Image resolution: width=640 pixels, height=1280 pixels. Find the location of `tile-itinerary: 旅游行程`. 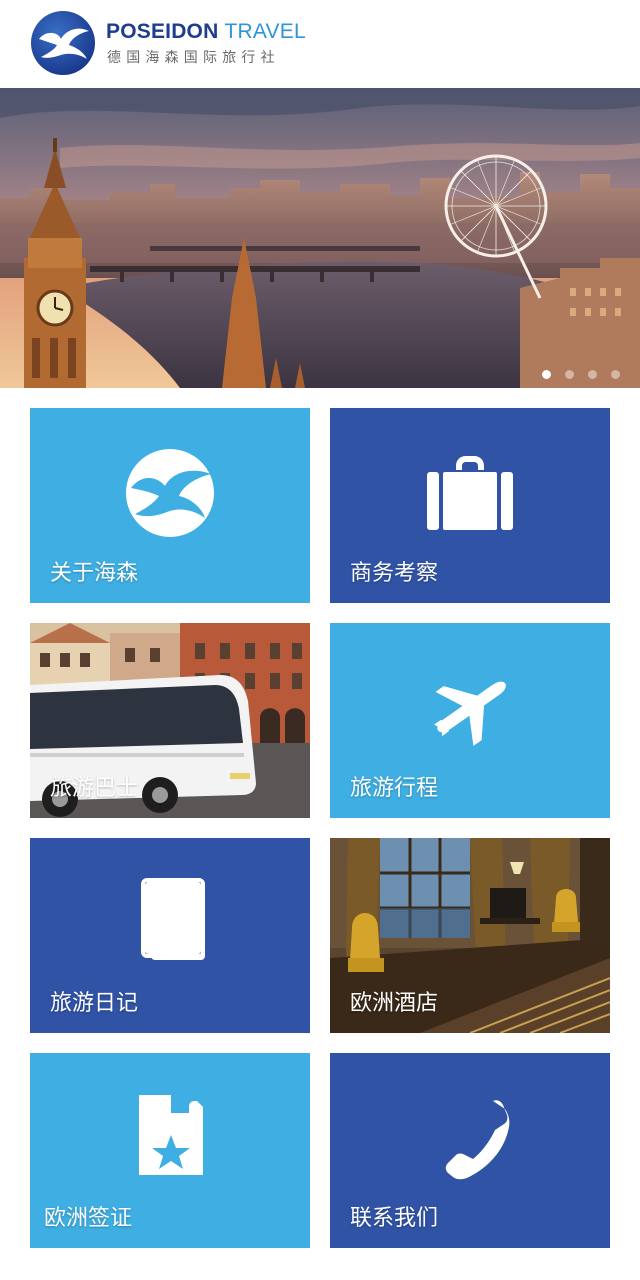

tile-itinerary: 旅游行程 is located at coordinates (470, 720).